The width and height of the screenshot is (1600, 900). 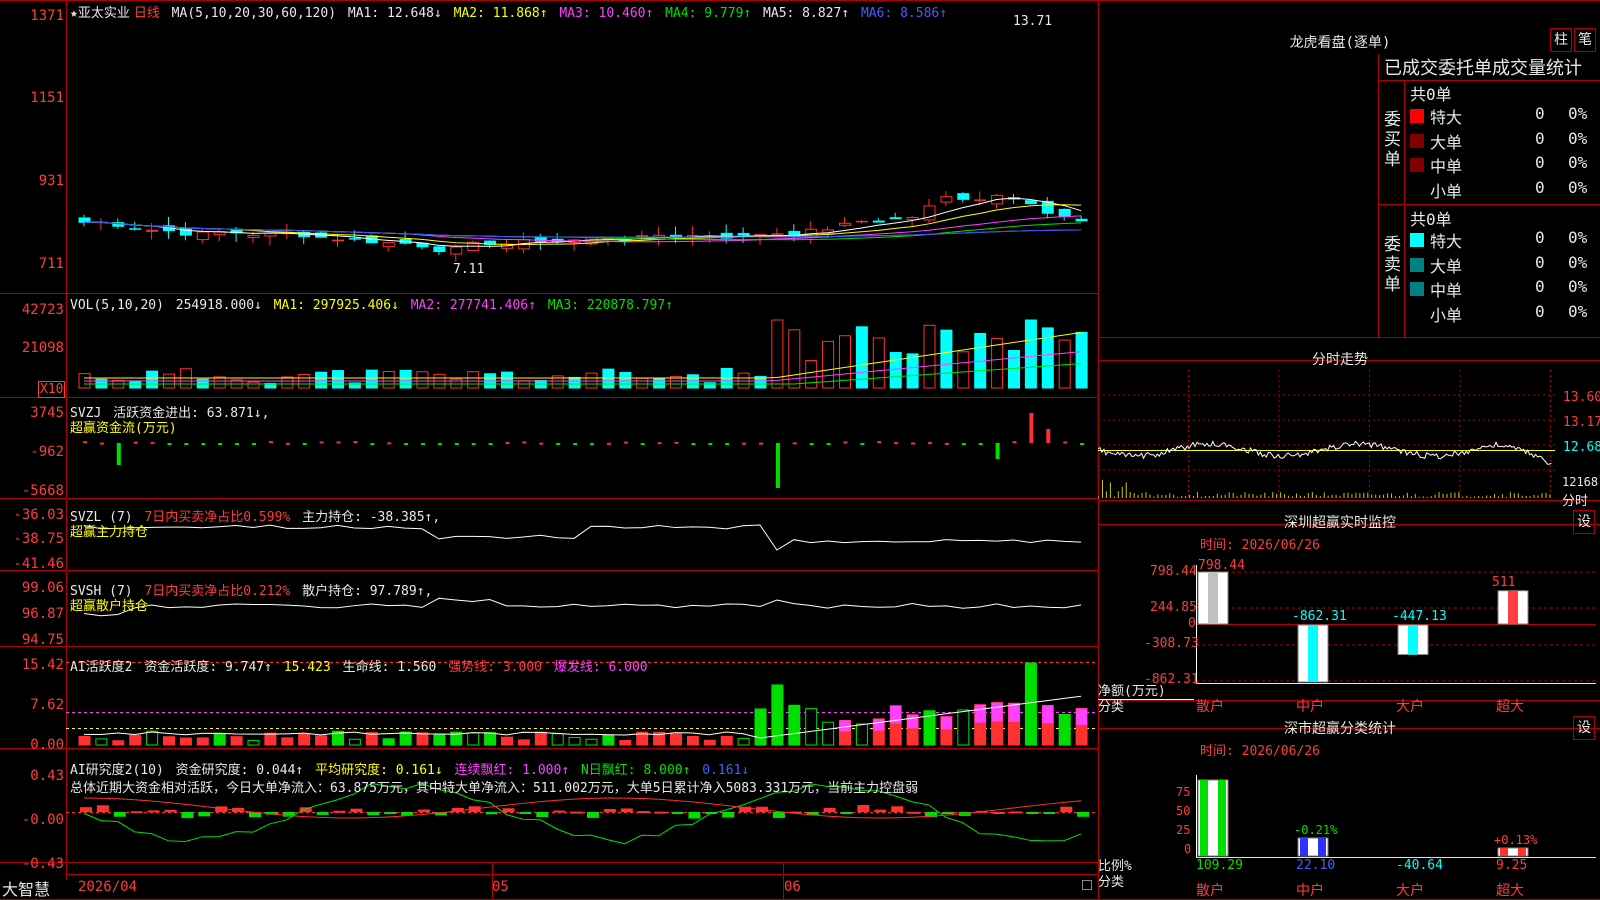 I want to click on order-count: 0, so click(x=1540, y=311).